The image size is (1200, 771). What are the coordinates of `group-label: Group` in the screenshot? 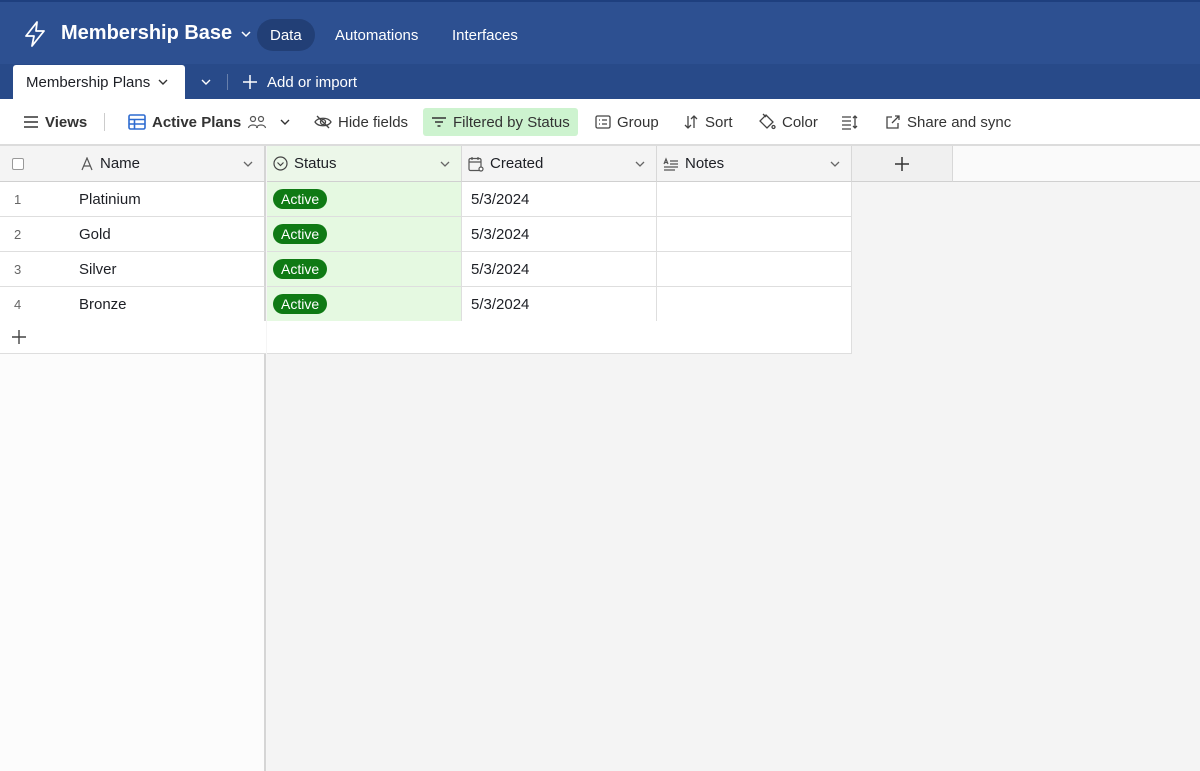 It's located at (638, 122).